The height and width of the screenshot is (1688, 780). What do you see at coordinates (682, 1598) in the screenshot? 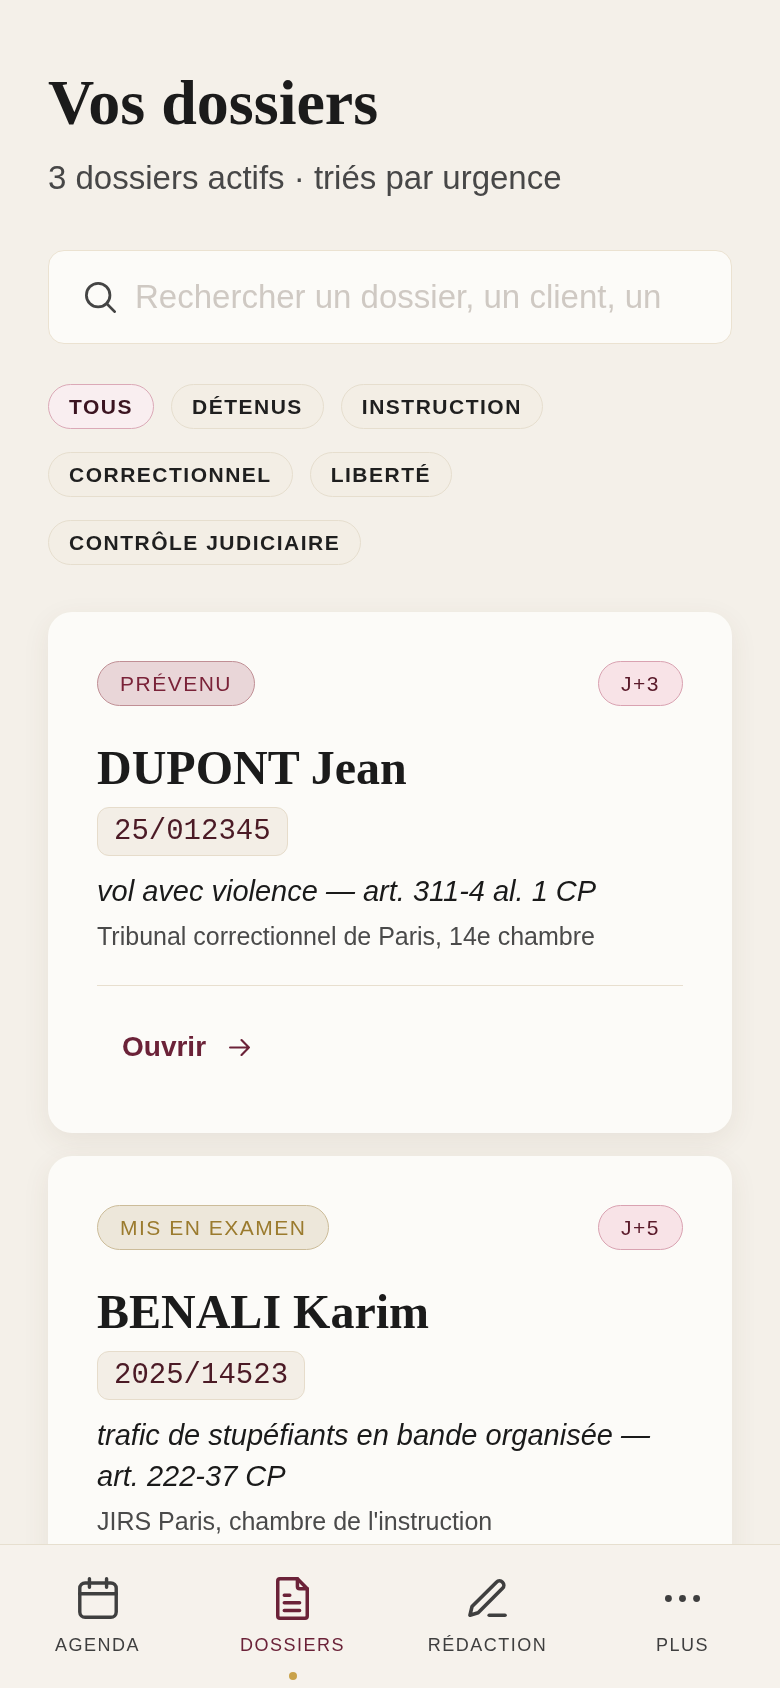
I see `more-icon` at bounding box center [682, 1598].